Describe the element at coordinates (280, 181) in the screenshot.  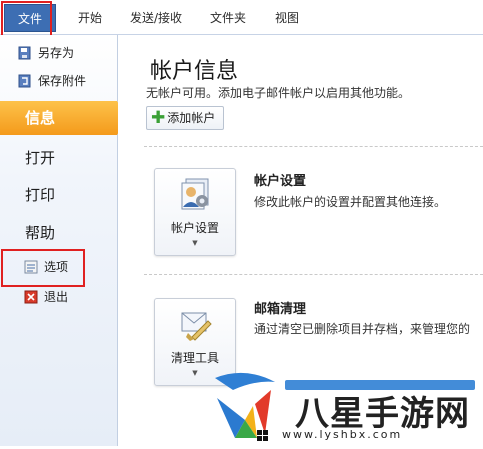
I see `account-settings-title: 帐户设置` at that location.